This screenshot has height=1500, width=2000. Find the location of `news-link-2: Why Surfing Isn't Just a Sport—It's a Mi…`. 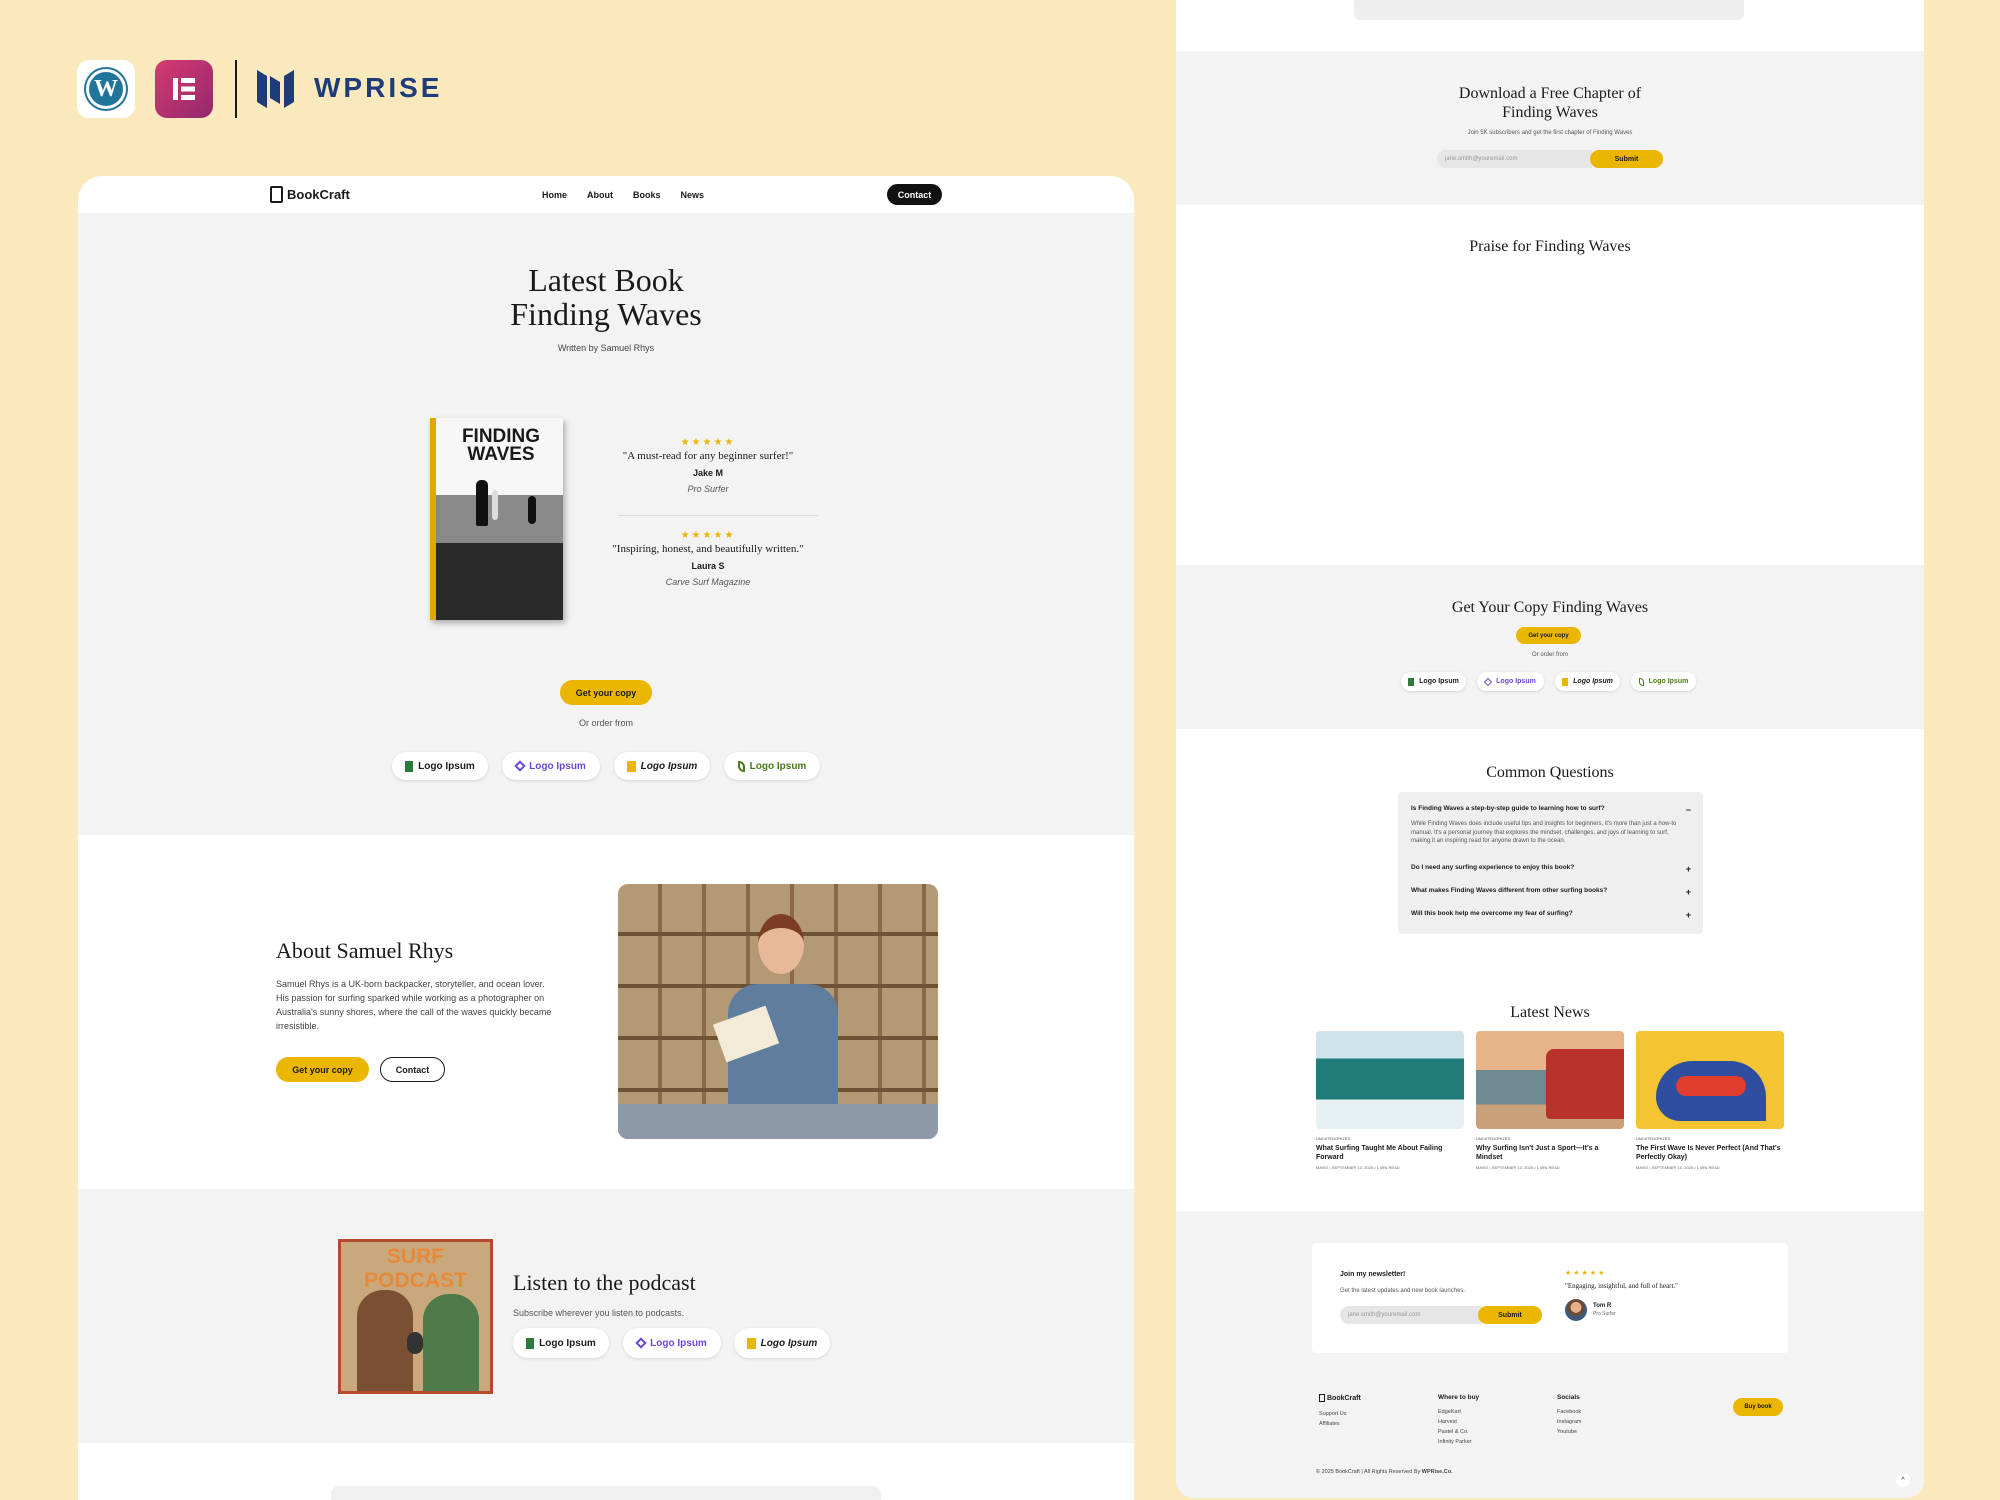

news-link-2: Why Surfing Isn't Just a Sport—It's a Mi… is located at coordinates (1550, 1153).